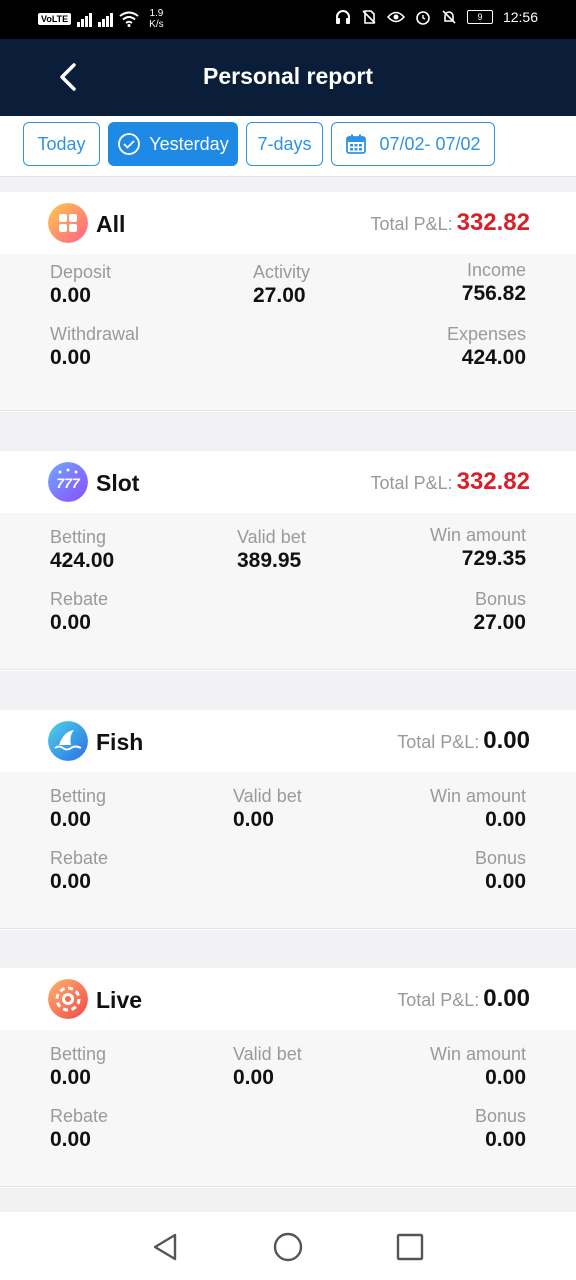  What do you see at coordinates (68, 223) in the screenshot?
I see `grid-icon` at bounding box center [68, 223].